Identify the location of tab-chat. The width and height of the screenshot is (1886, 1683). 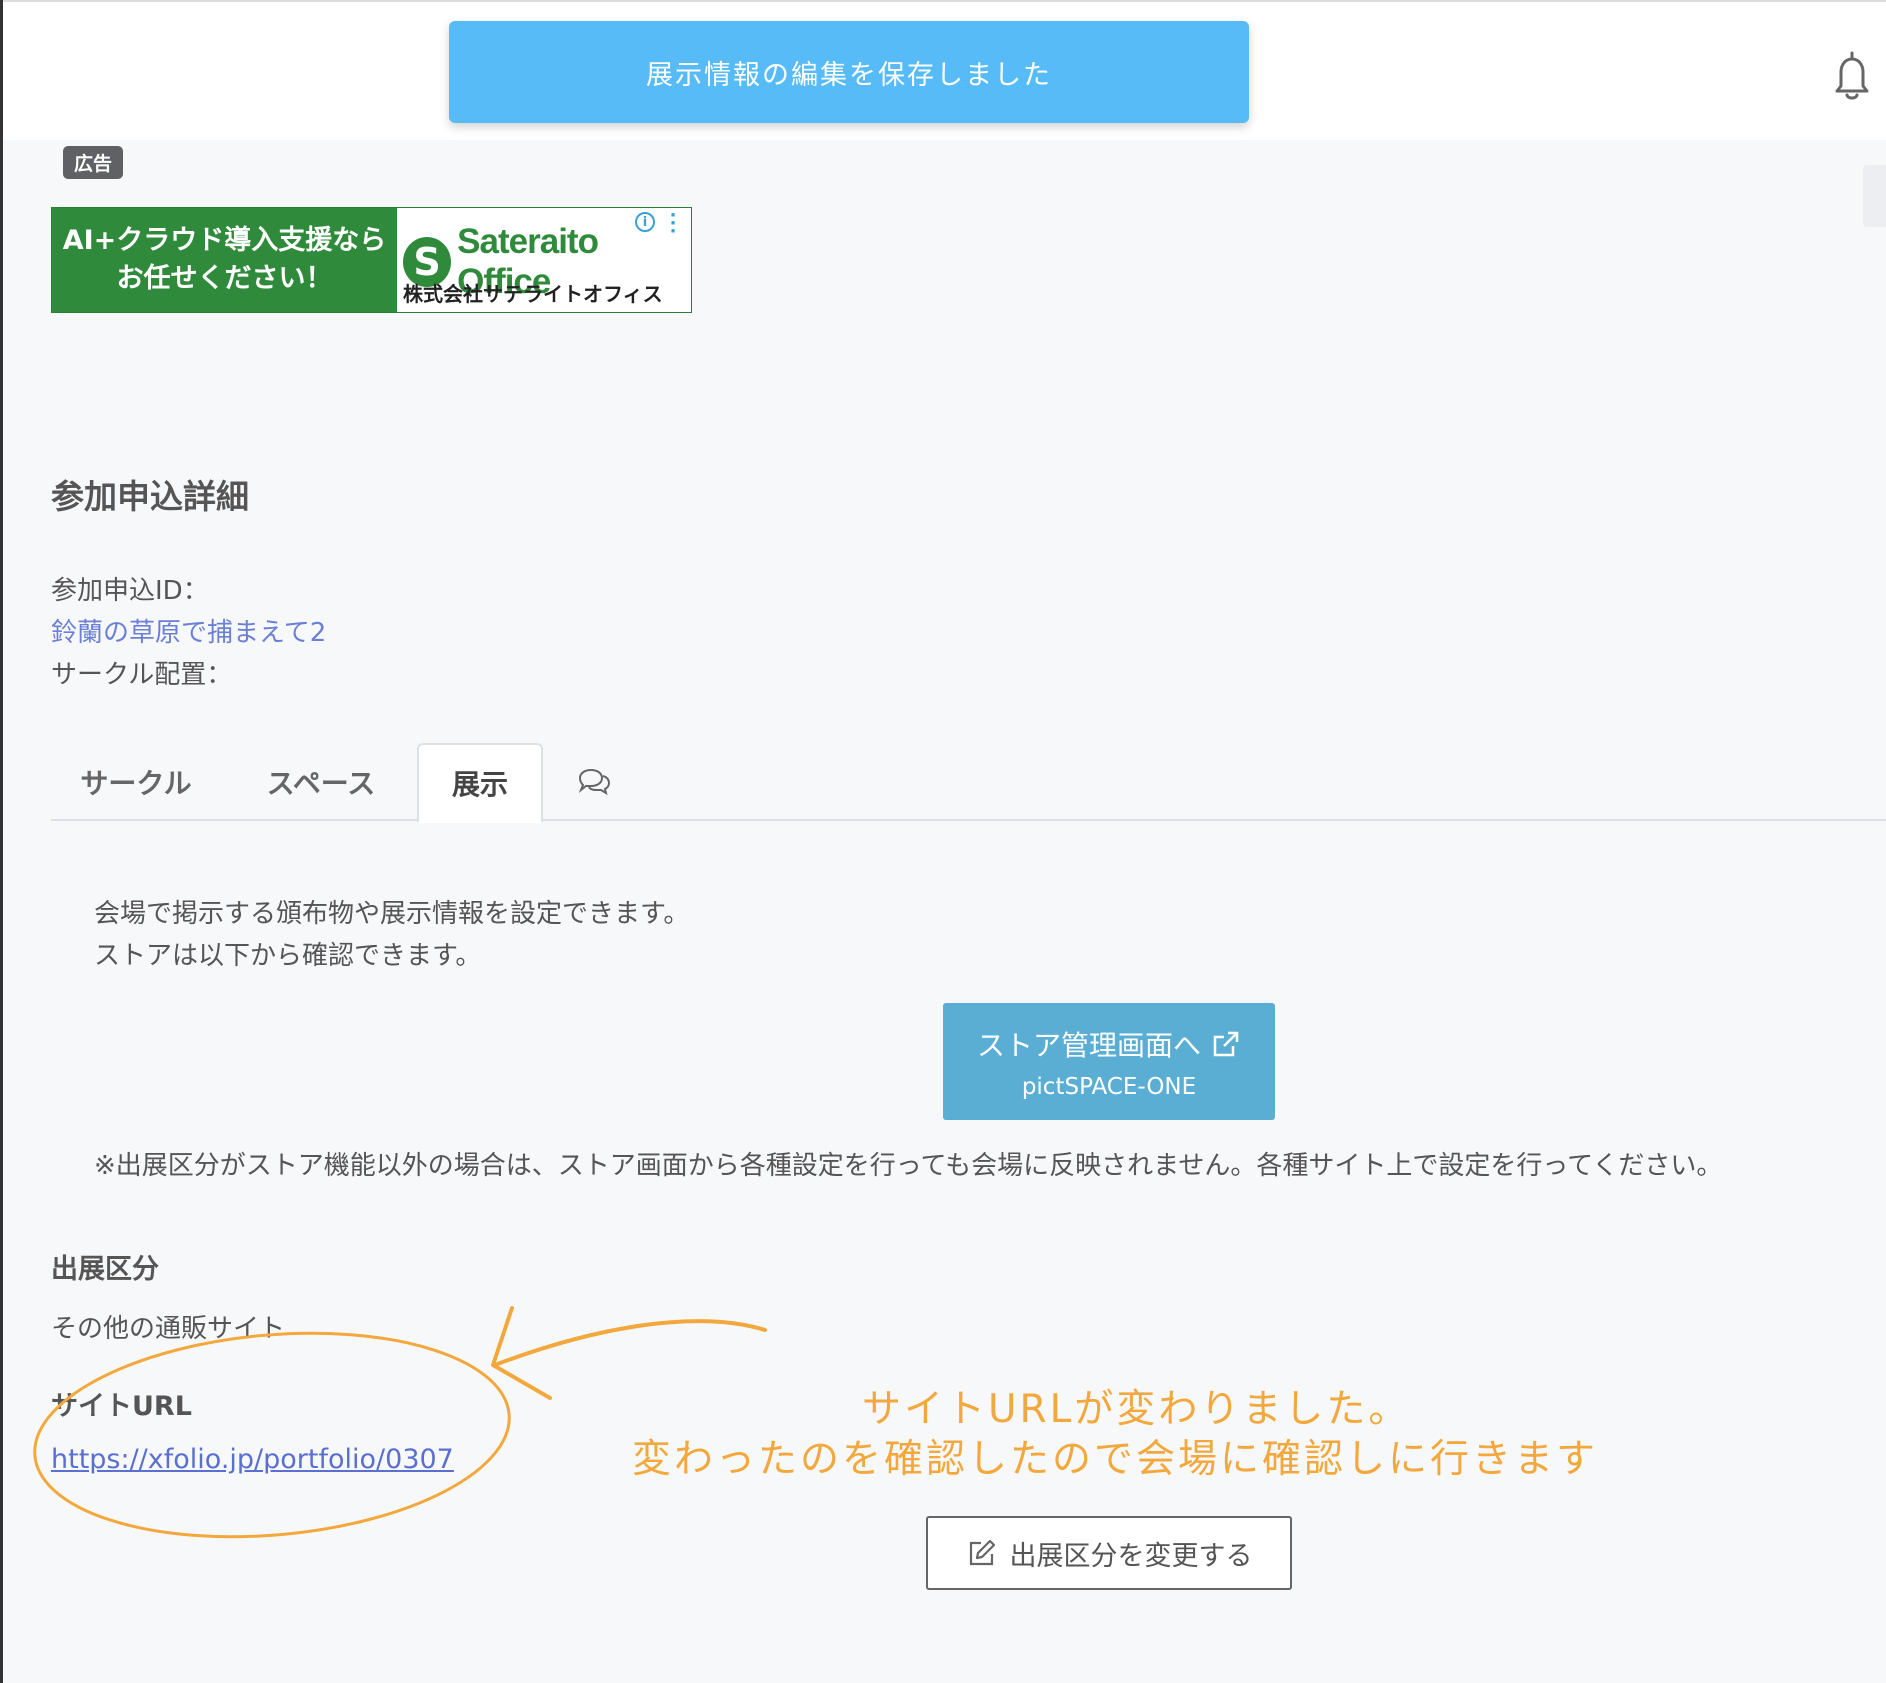
(594, 782).